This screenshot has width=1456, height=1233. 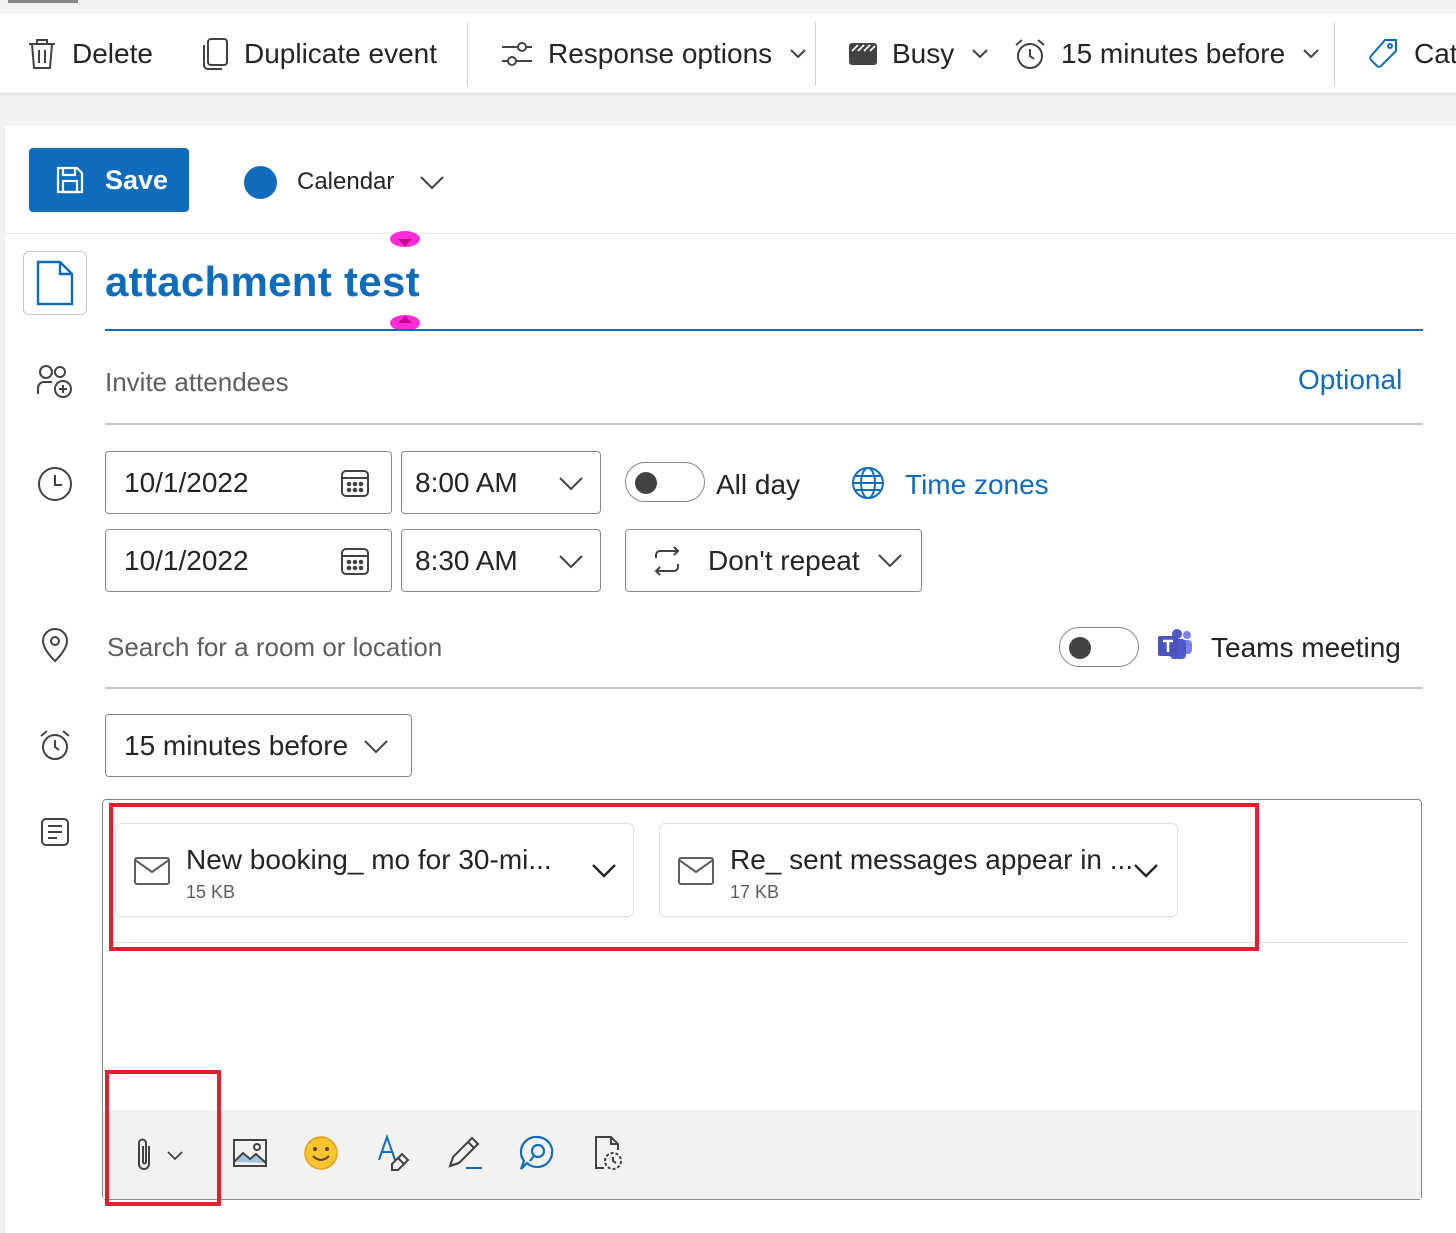 What do you see at coordinates (262, 282) in the screenshot?
I see `event-title-input: attachment test` at bounding box center [262, 282].